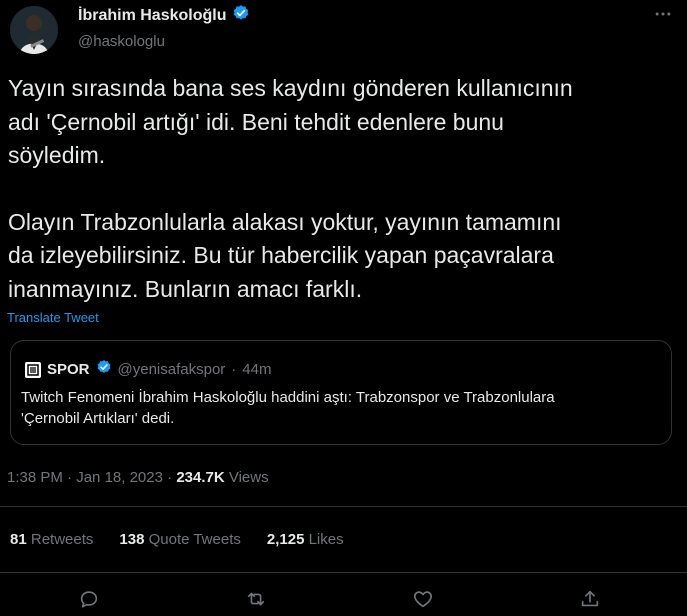 This screenshot has height=616, width=687. What do you see at coordinates (164, 41) in the screenshot?
I see `author-handle: @haskologlu` at bounding box center [164, 41].